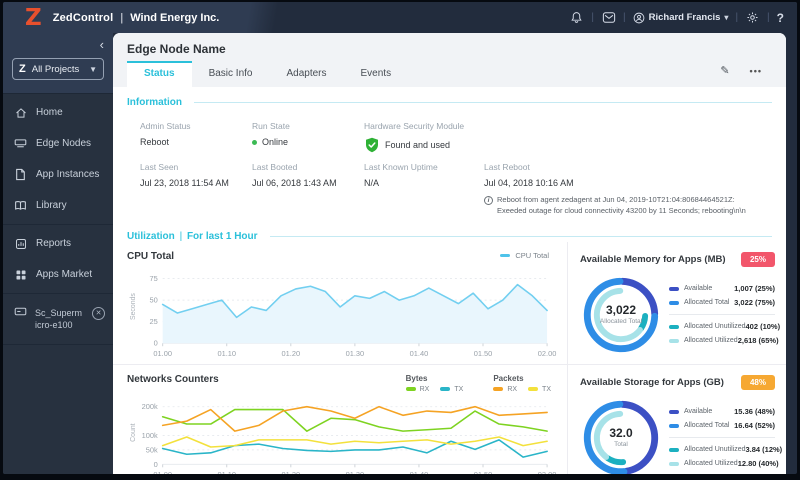  I want to click on legend-row-allocated-utilized: Allocated Utilized 12.80 (40%), so click(724, 463).